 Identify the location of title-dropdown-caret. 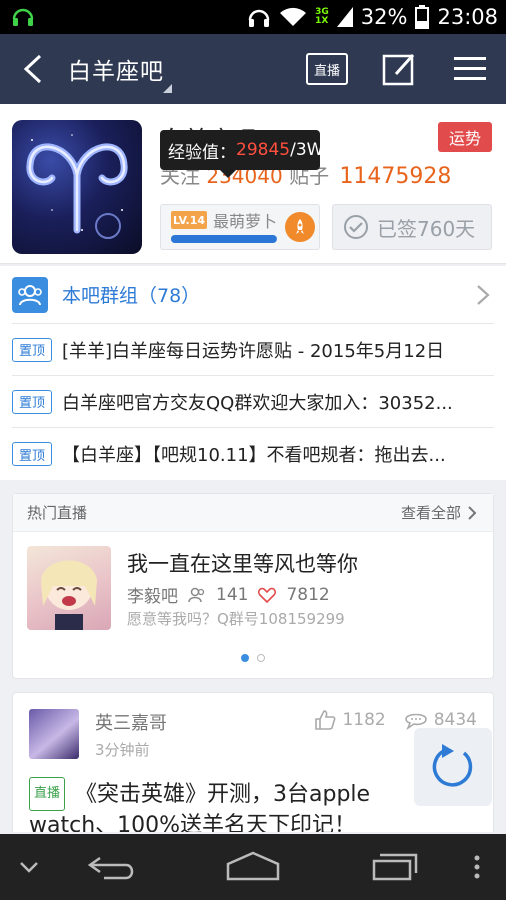
(167, 88).